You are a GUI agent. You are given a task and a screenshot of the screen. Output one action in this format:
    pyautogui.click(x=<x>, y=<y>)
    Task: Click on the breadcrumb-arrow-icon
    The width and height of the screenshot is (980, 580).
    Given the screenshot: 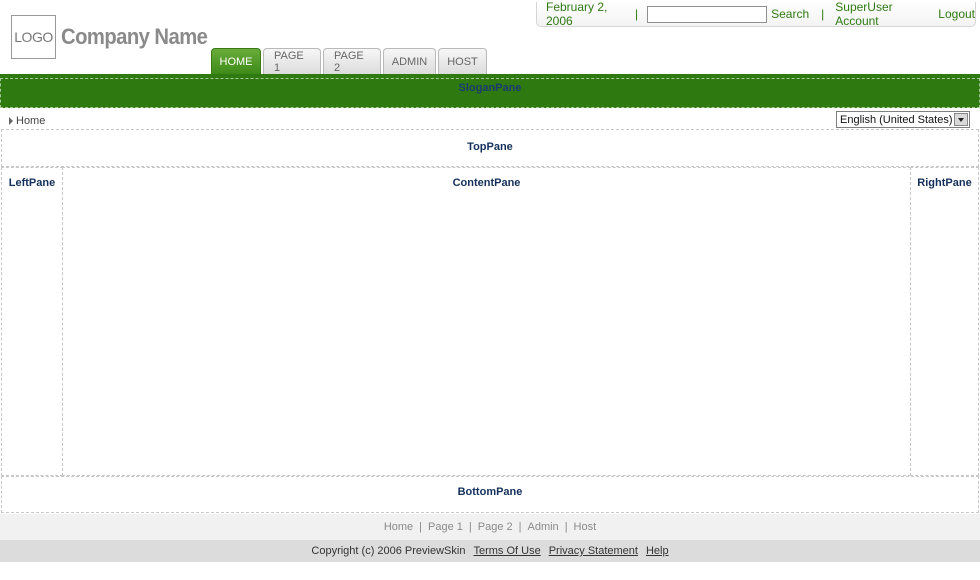 What is the action you would take?
    pyautogui.click(x=11, y=121)
    